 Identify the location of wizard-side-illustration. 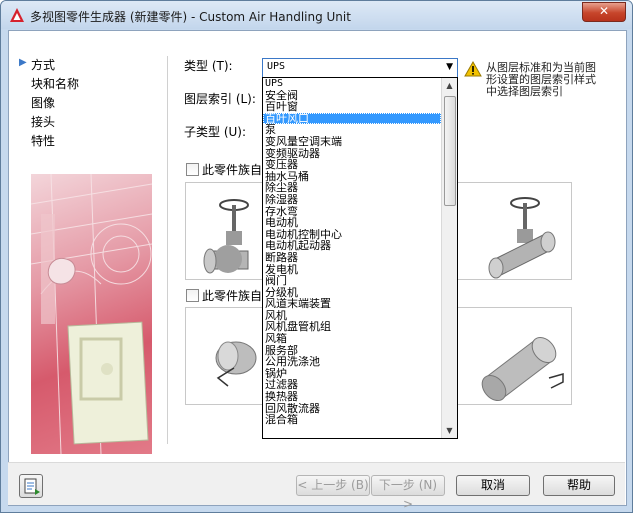
(91, 314).